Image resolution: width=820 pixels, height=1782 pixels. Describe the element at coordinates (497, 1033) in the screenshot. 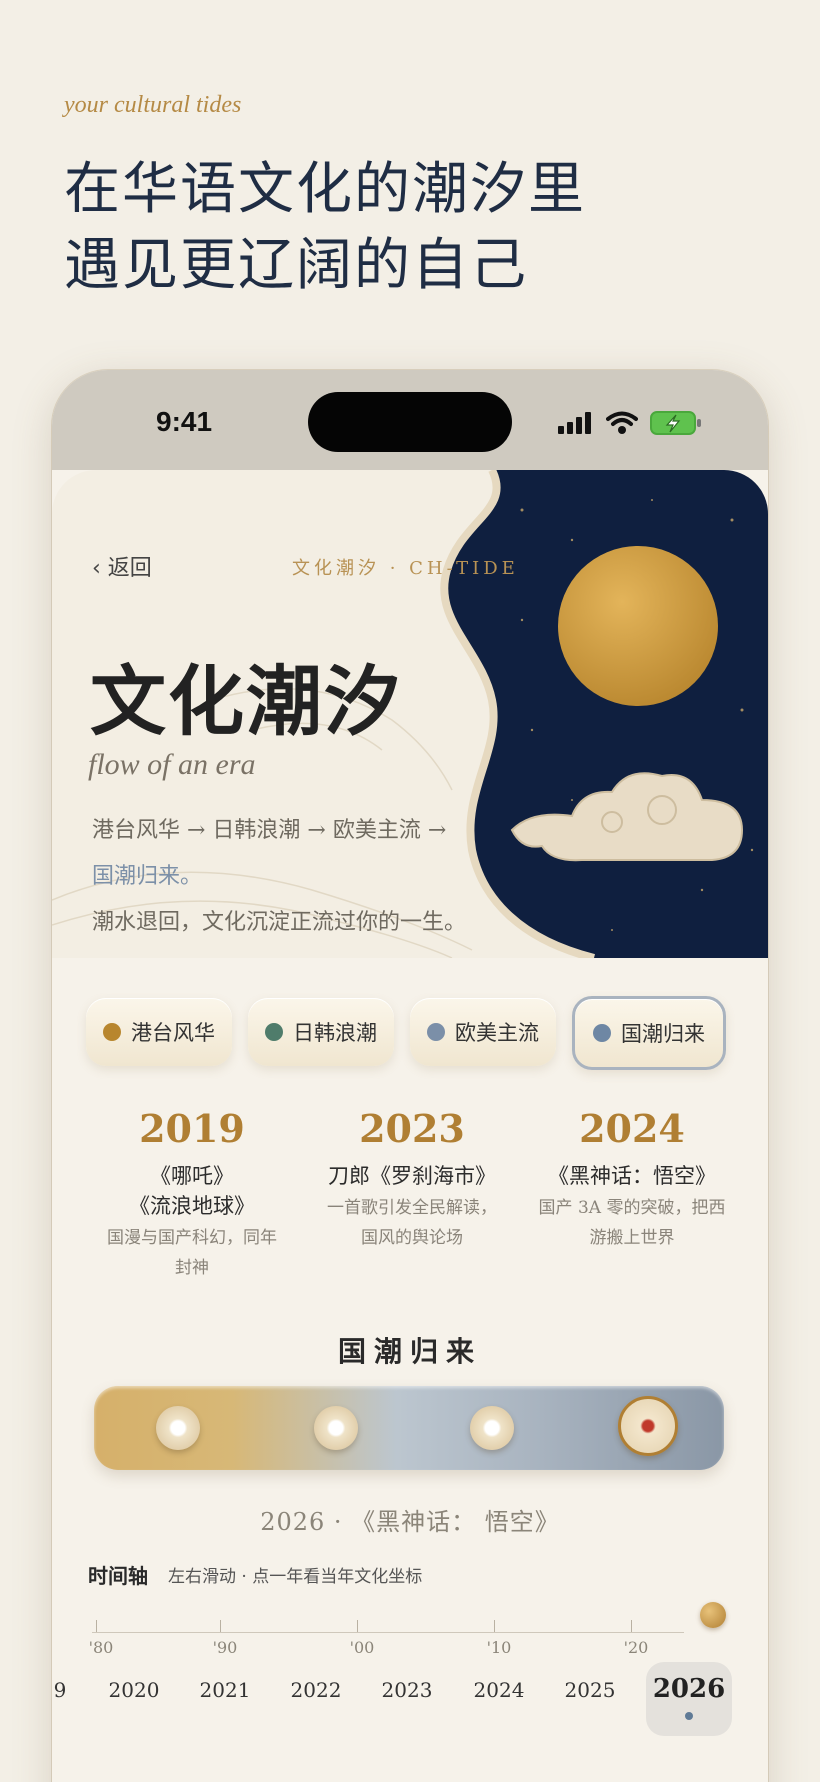

I see `chip-label: 欧美主流` at that location.